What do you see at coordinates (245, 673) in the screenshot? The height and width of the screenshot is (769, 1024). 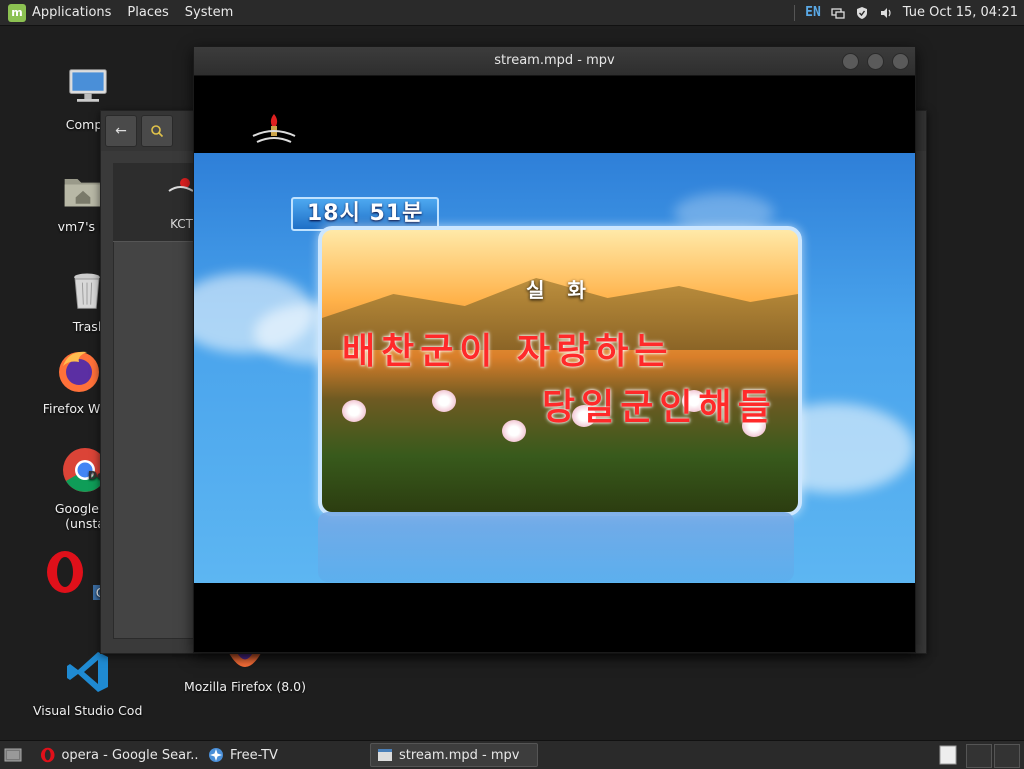 I see `desktop-icon-mozilla-firefox: Mozilla Firefox (8.0)` at bounding box center [245, 673].